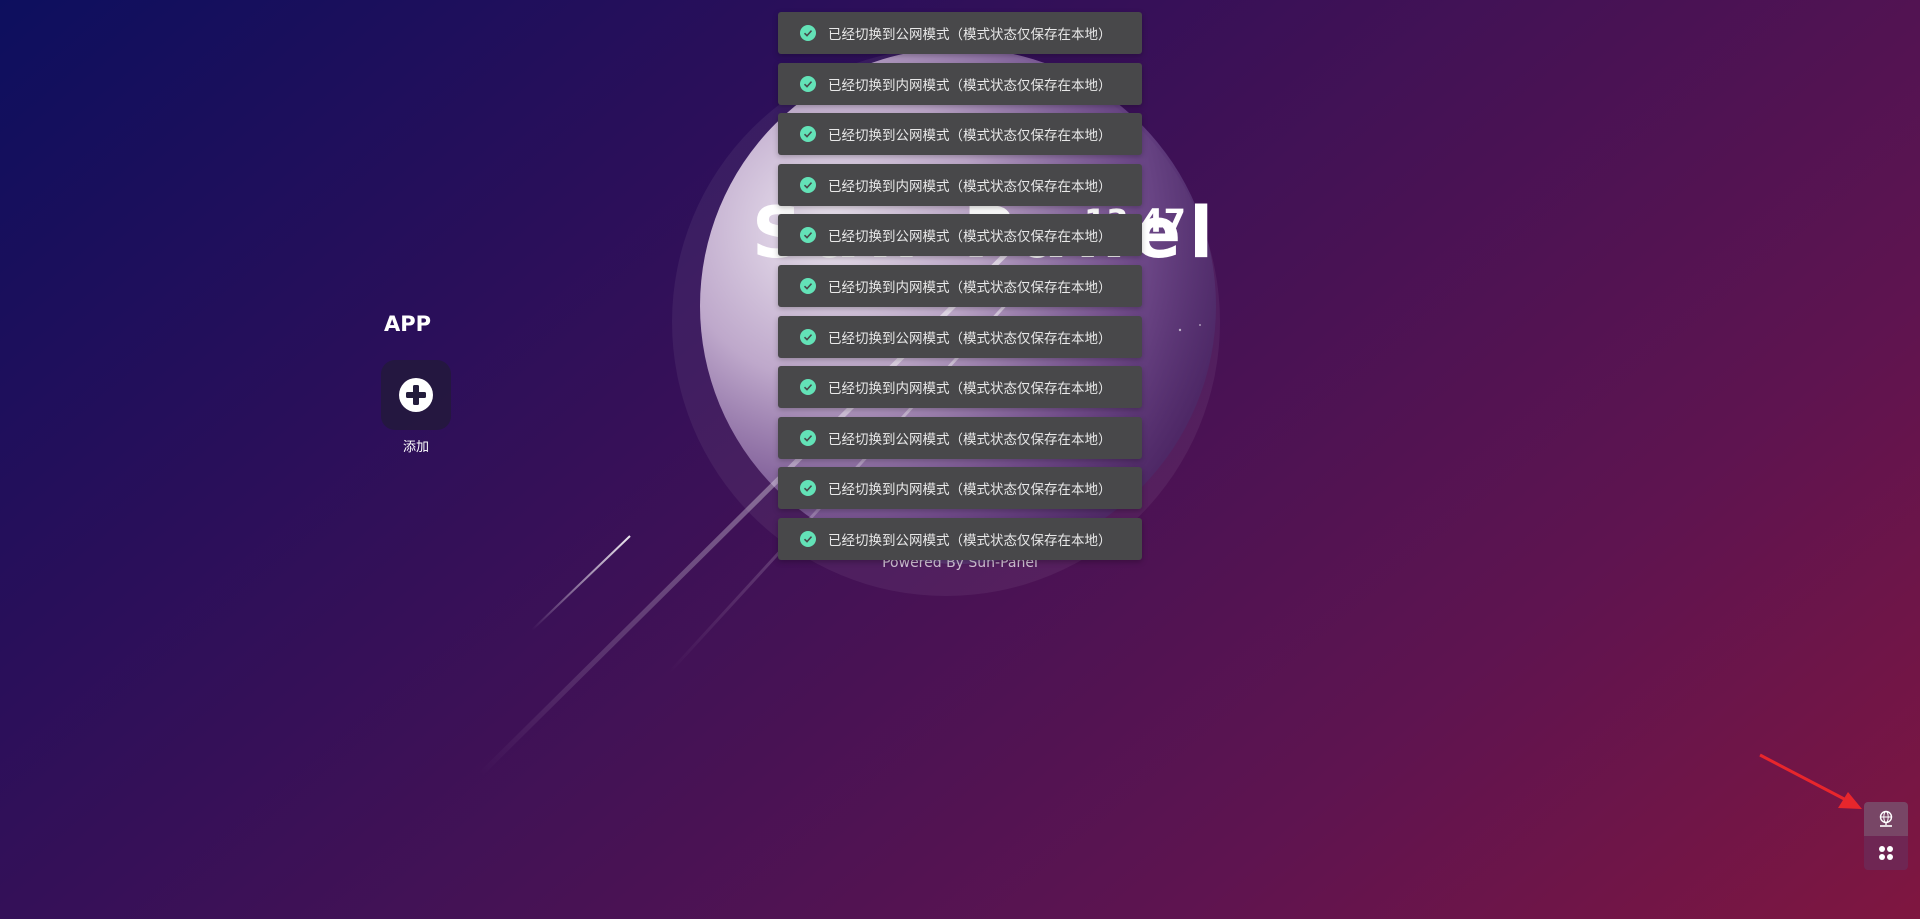 Image resolution: width=1920 pixels, height=919 pixels. I want to click on network-mode-toggle-button, so click(1886, 819).